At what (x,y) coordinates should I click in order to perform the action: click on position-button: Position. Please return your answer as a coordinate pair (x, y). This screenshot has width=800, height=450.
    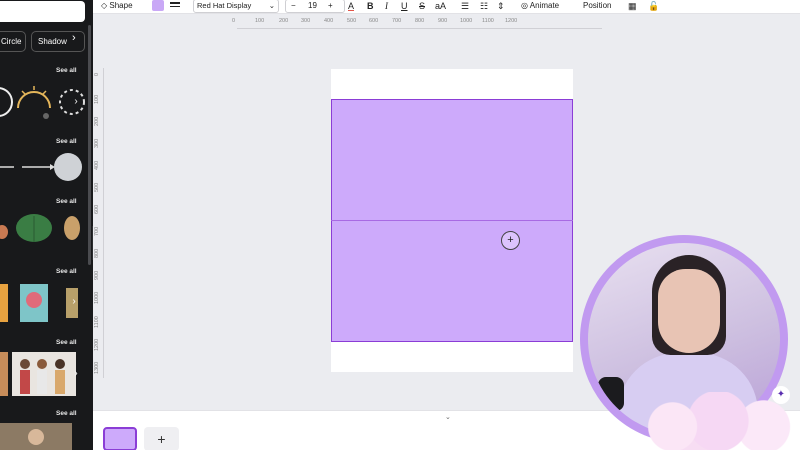
    Looking at the image, I should click on (597, 7).